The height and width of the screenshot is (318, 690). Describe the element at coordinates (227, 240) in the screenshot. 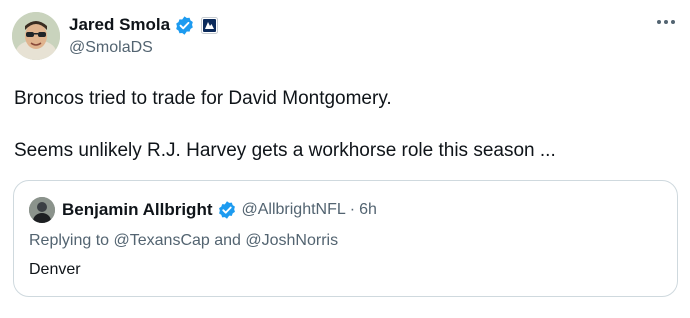

I see `replying-to-and: and` at that location.